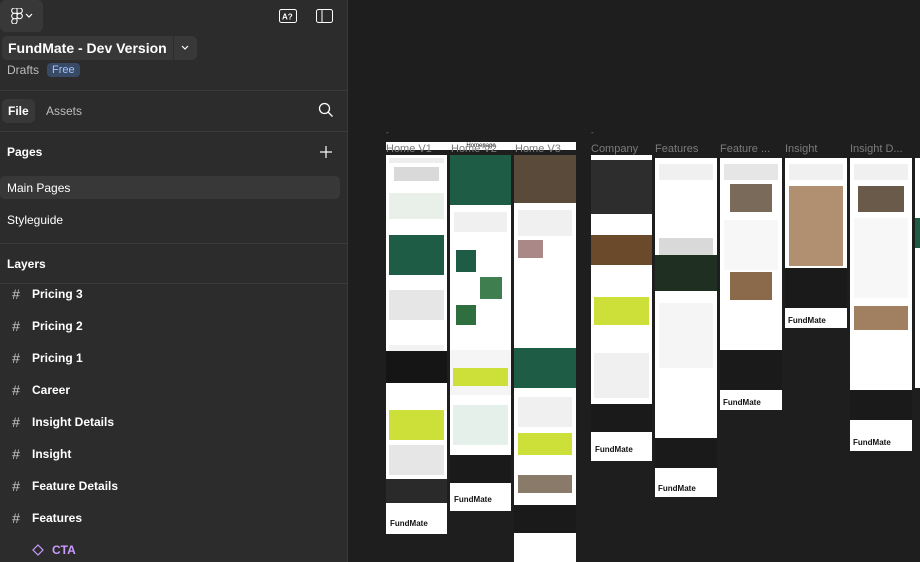 This screenshot has height=562, width=920. What do you see at coordinates (26, 264) in the screenshot?
I see `layers-heading: Layers` at bounding box center [26, 264].